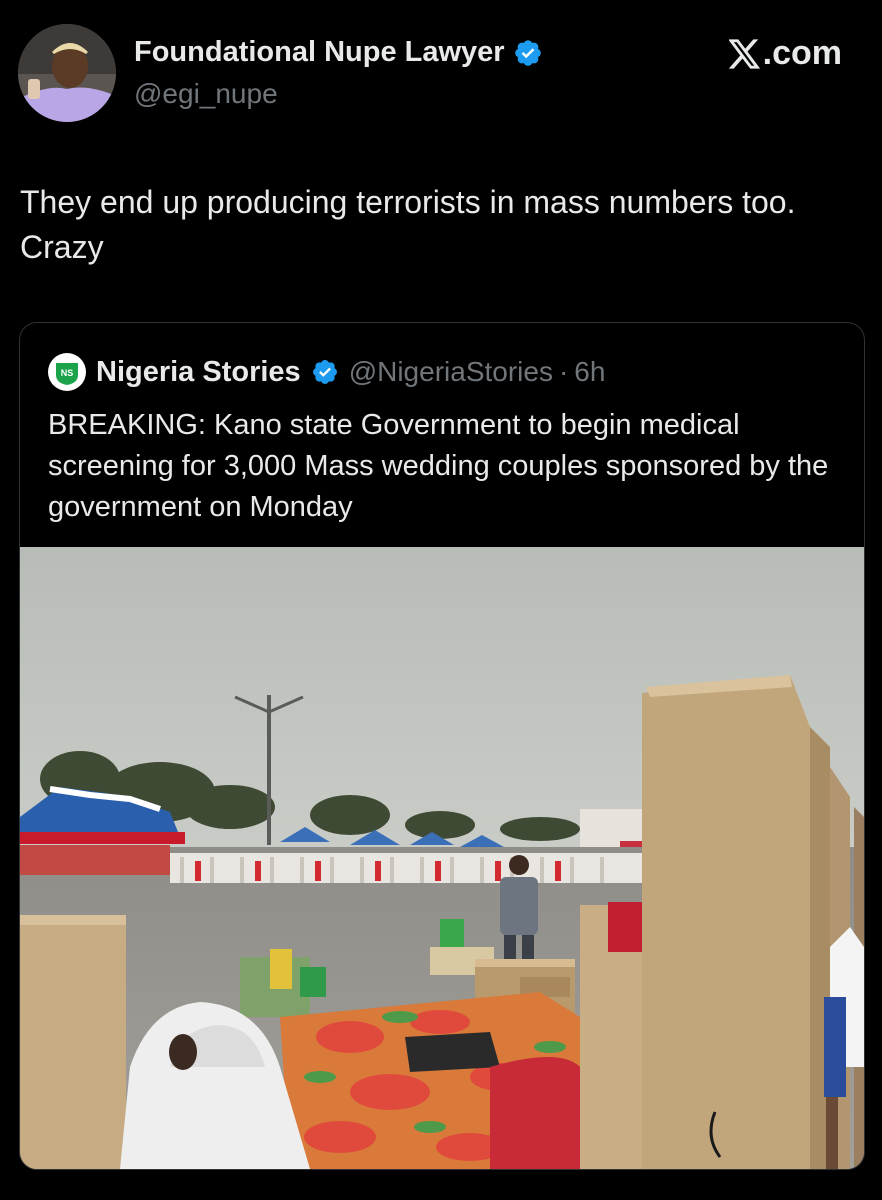 The height and width of the screenshot is (1200, 882). What do you see at coordinates (589, 372) in the screenshot?
I see `quoted-timestamp: 6h` at bounding box center [589, 372].